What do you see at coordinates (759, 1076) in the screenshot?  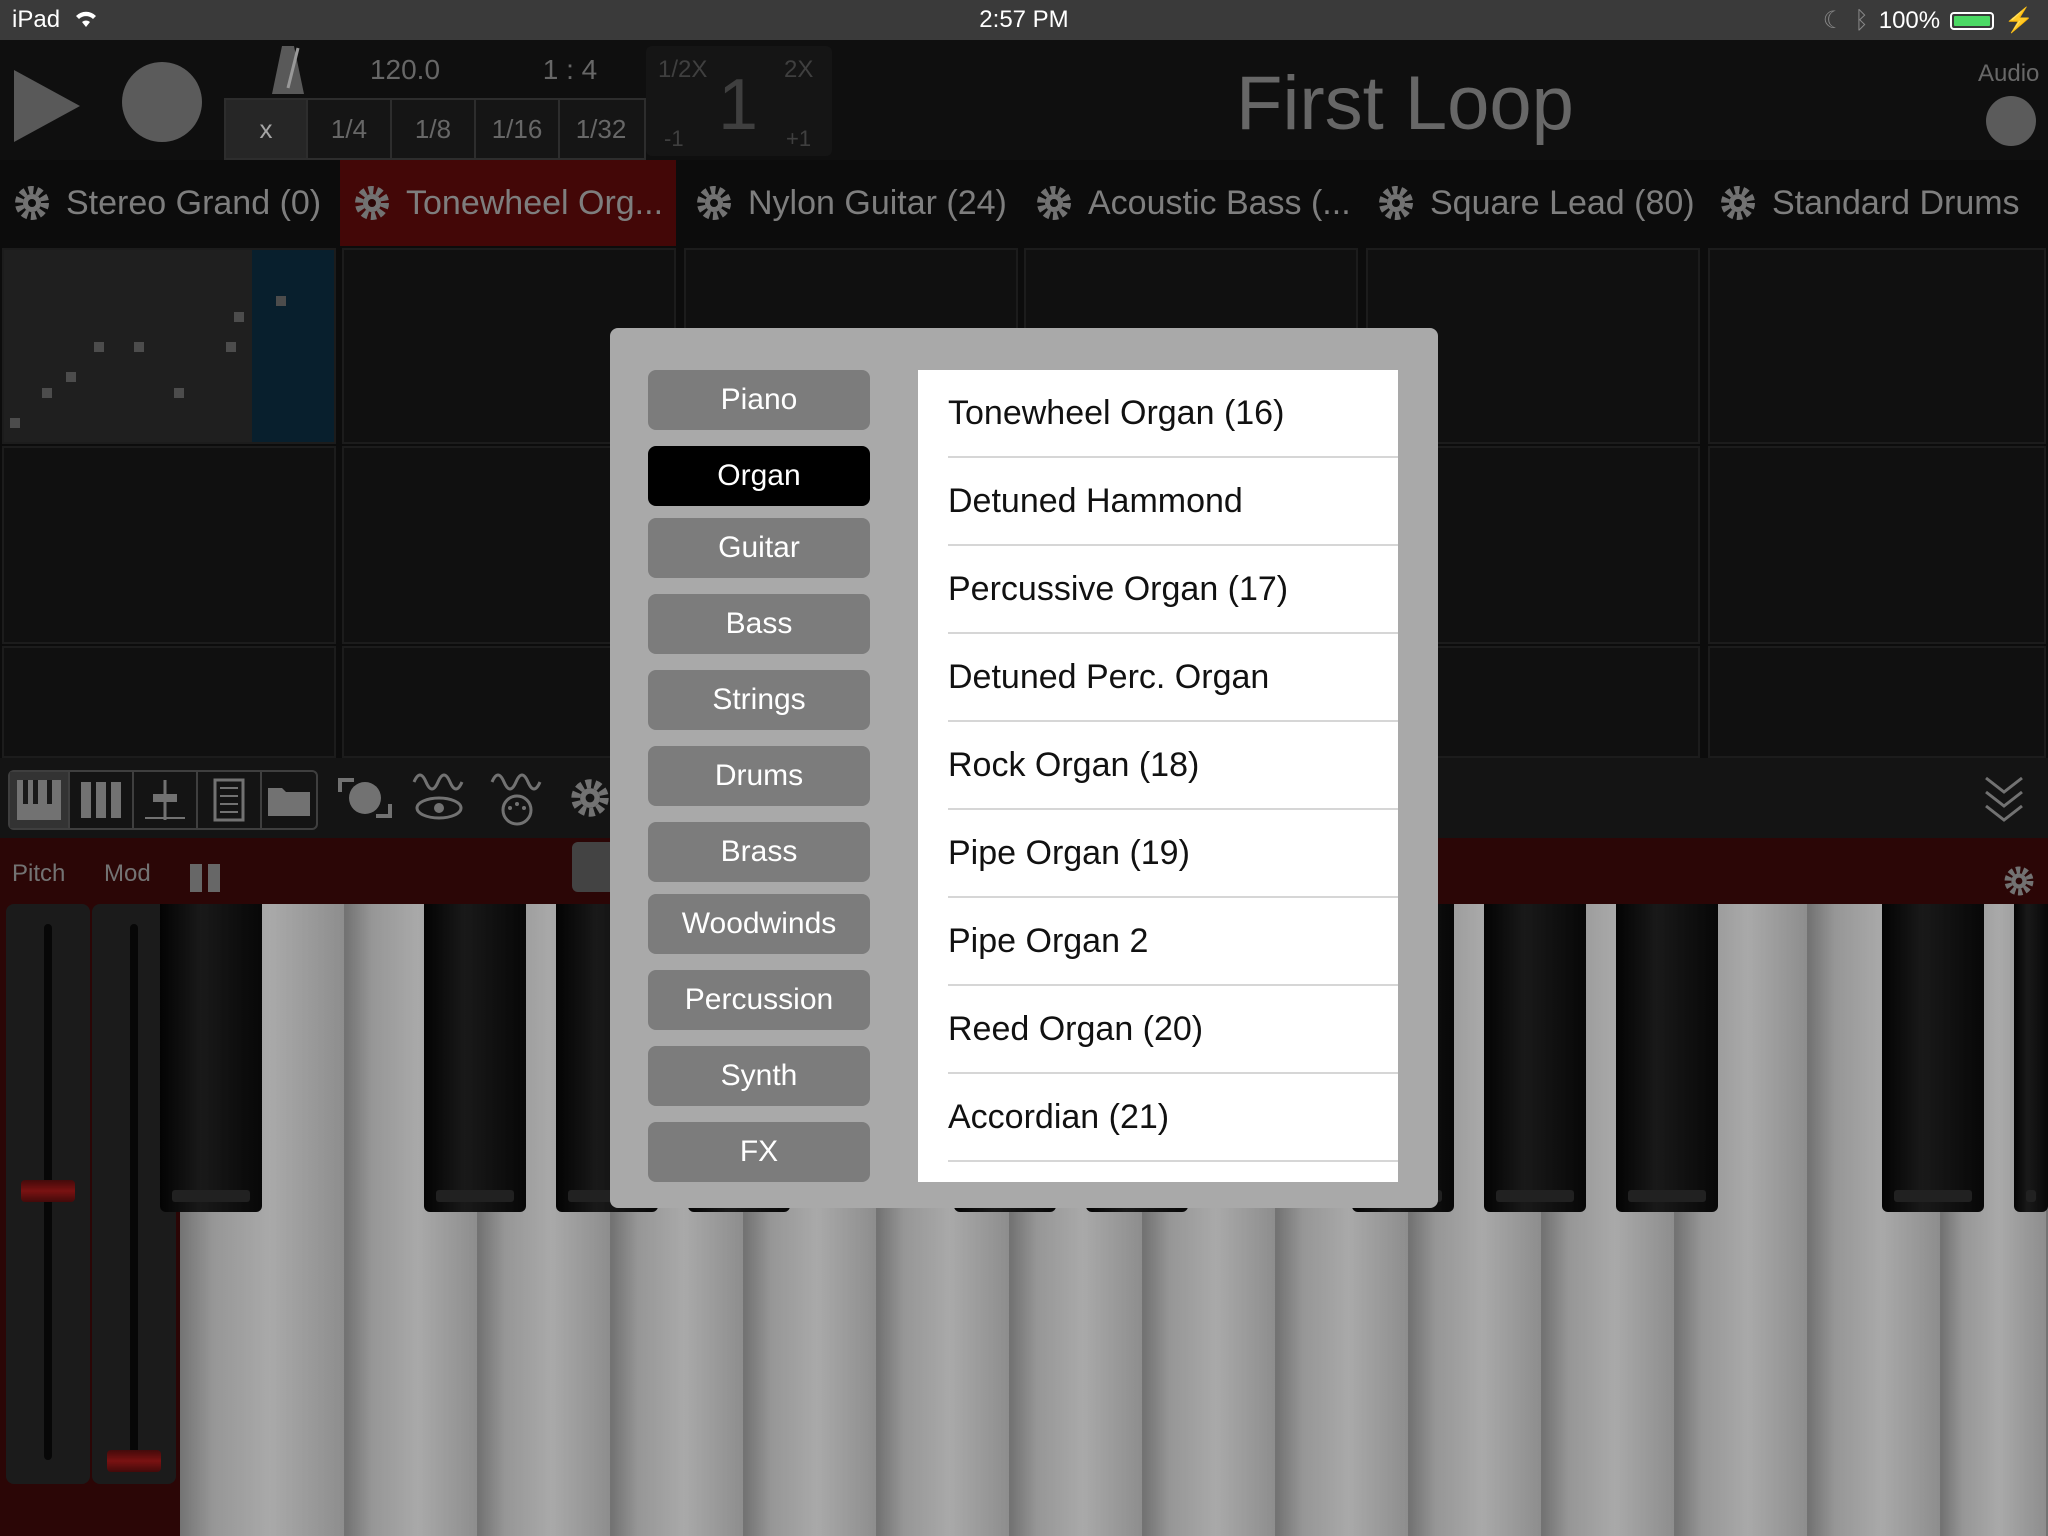 I see `category-synth: Synth` at bounding box center [759, 1076].